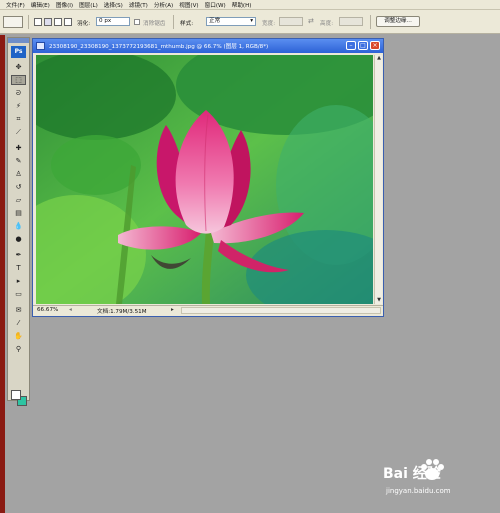 Image resolution: width=500 pixels, height=513 pixels. I want to click on type-tool: T, so click(18, 268).